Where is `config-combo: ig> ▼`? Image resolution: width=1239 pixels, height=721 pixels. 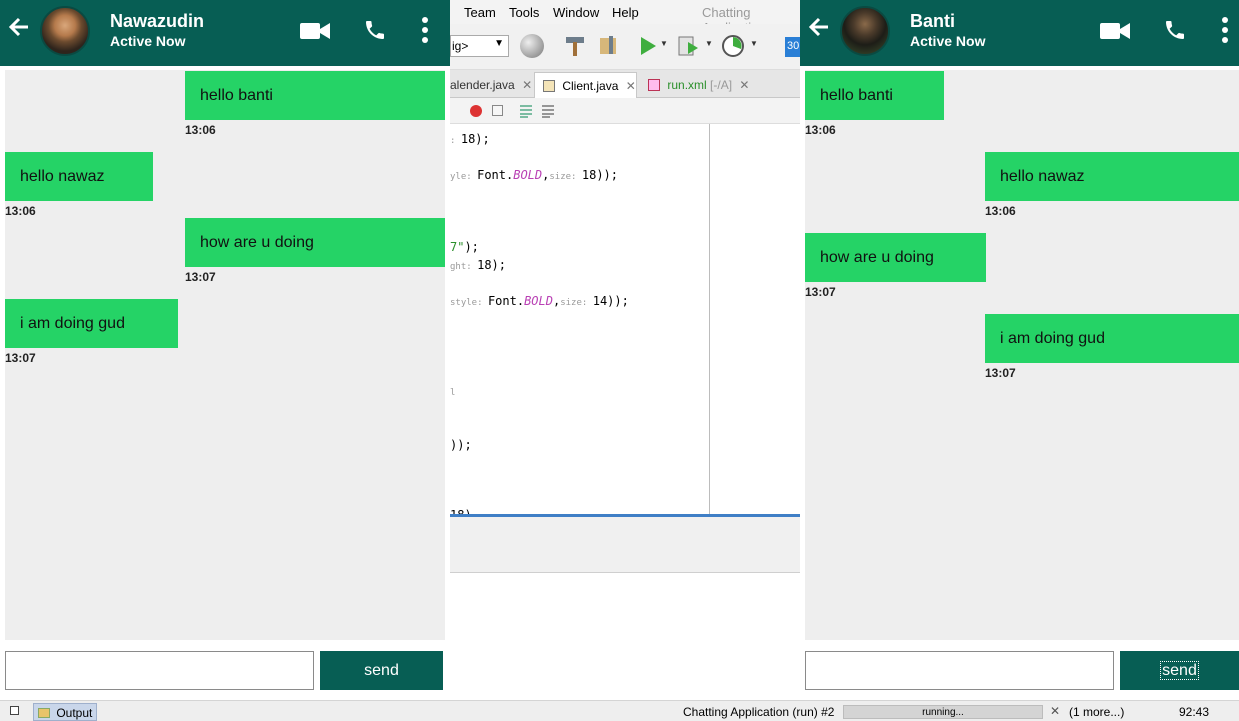 config-combo: ig> ▼ is located at coordinates (479, 46).